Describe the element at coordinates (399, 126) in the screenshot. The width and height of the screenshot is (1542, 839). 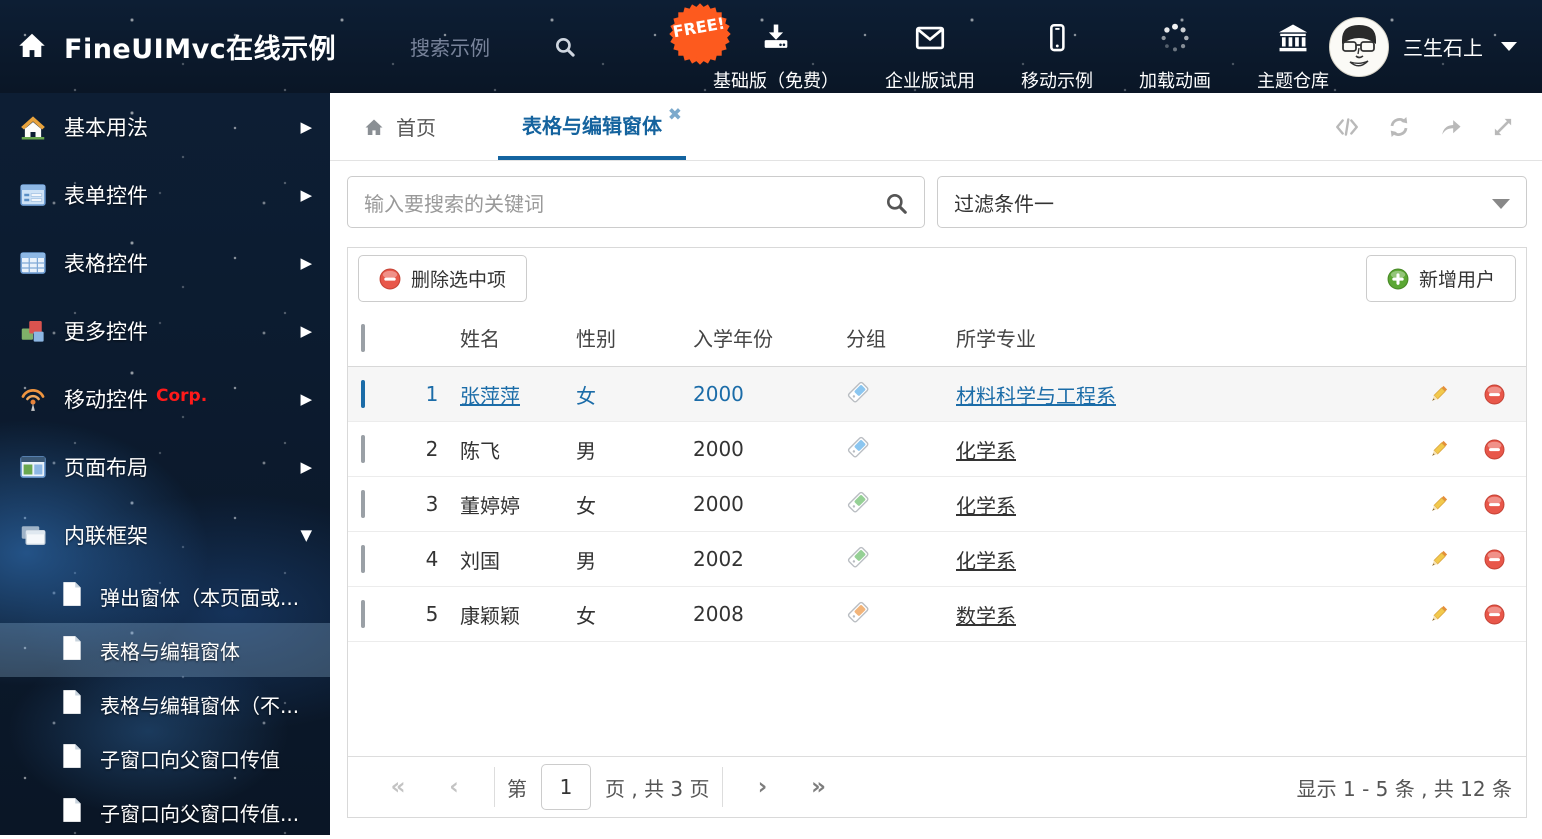
I see `tab-home: 首页` at that location.